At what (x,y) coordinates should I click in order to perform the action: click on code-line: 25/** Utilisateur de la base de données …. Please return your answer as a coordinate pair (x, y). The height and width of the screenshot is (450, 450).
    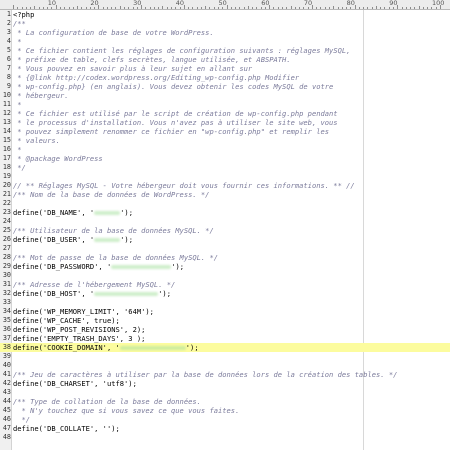
    Looking at the image, I should click on (225, 230).